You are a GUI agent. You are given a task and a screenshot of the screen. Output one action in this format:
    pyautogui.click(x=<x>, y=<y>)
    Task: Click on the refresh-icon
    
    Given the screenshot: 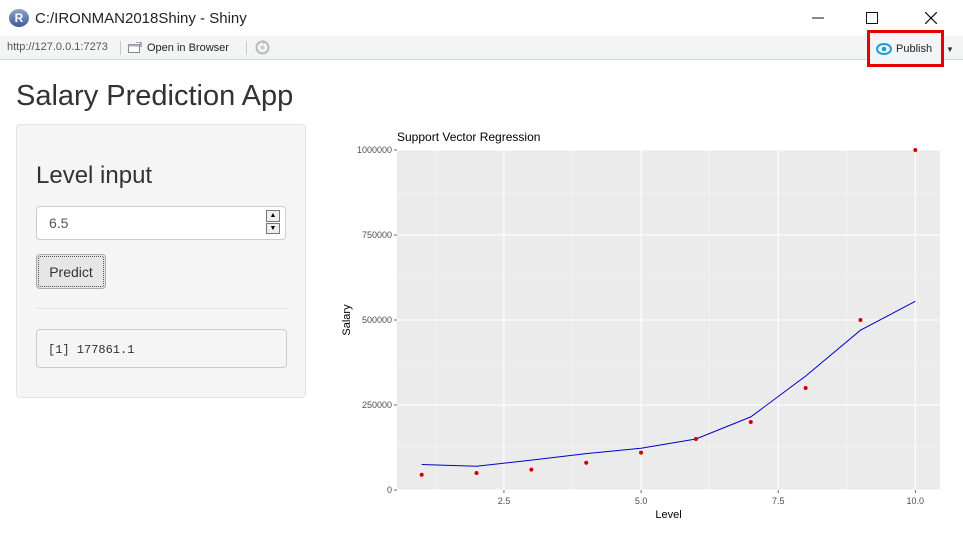 What is the action you would take?
    pyautogui.click(x=262, y=47)
    